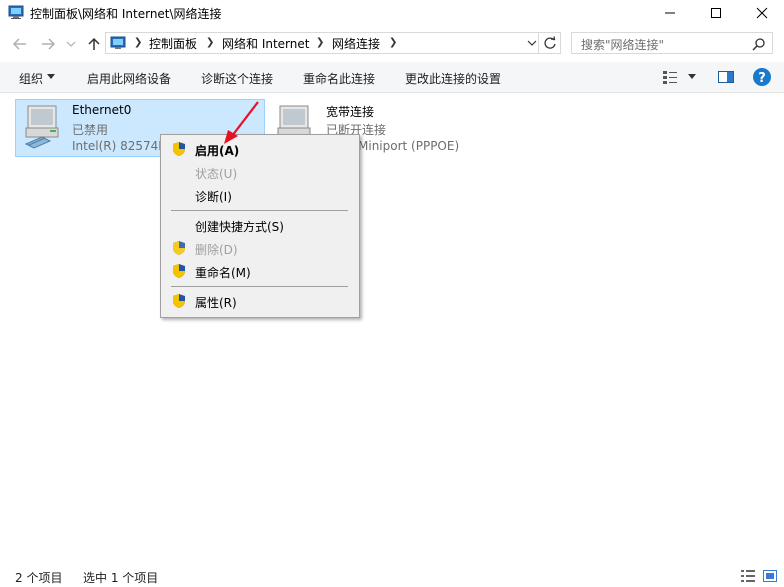 The width and height of the screenshot is (784, 587). I want to click on help-icon: ?, so click(762, 77).